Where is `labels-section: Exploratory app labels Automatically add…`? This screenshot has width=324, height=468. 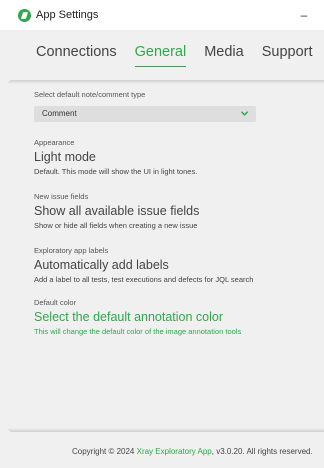 labels-section: Exploratory app labels Automatically add… is located at coordinates (179, 265).